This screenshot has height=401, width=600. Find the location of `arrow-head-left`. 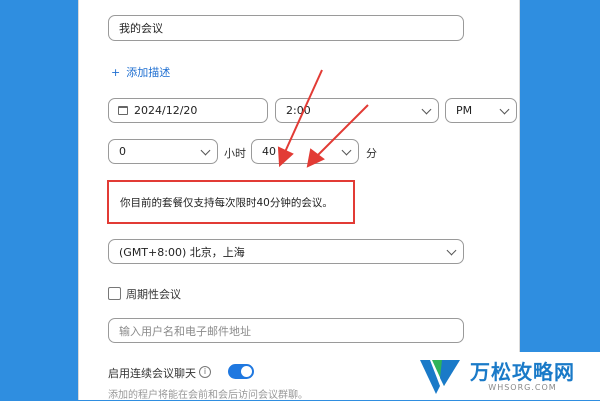

arrow-head-left is located at coordinates (285, 157).